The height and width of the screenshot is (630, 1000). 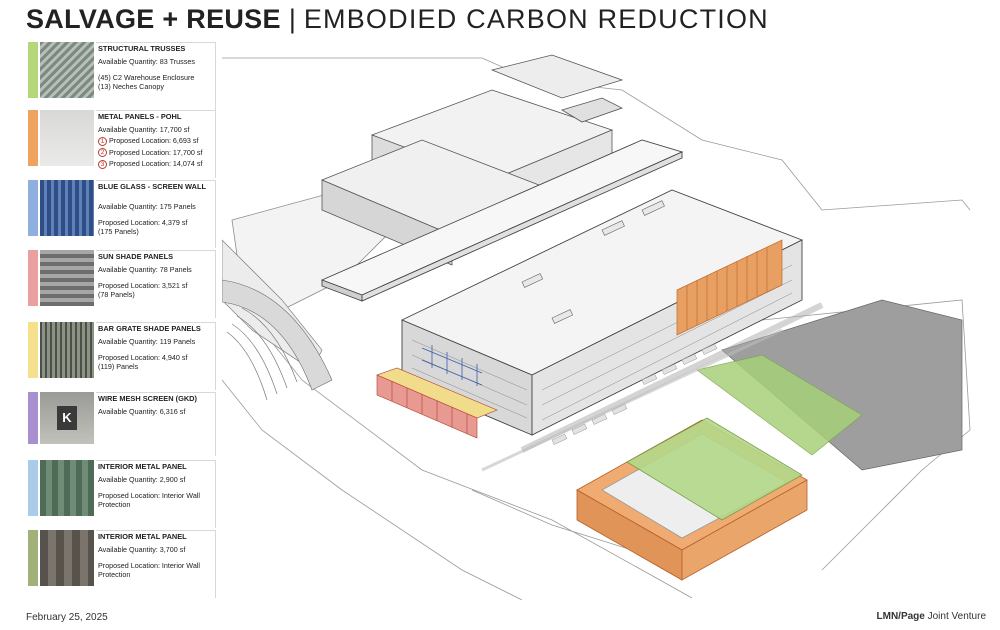 What do you see at coordinates (140, 116) in the screenshot?
I see `legend-heading: METAL PANELS - POHL` at bounding box center [140, 116].